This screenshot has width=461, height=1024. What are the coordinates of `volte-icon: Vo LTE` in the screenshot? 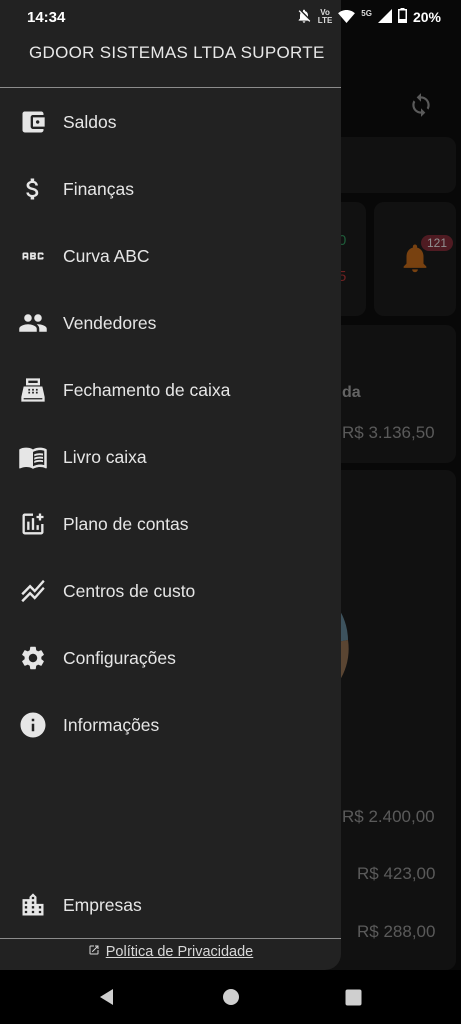 It's located at (325, 16).